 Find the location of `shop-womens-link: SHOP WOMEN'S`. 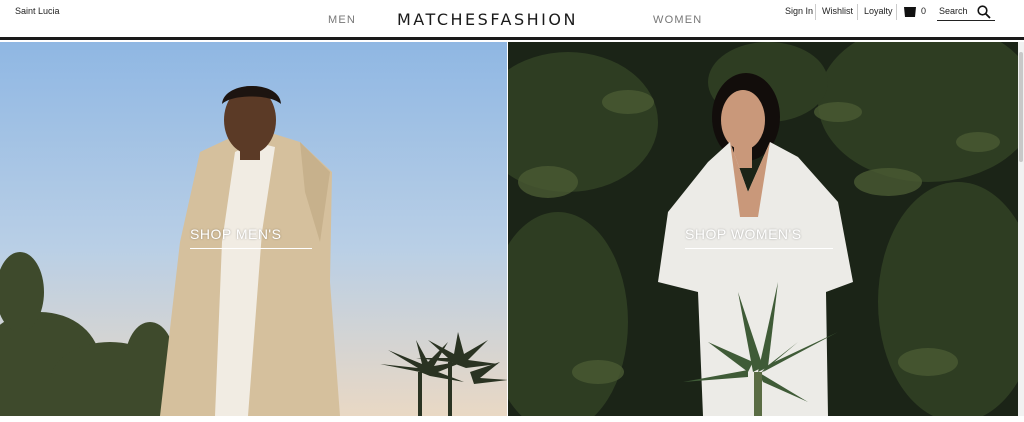

shop-womens-link: SHOP WOMEN'S is located at coordinates (743, 234).